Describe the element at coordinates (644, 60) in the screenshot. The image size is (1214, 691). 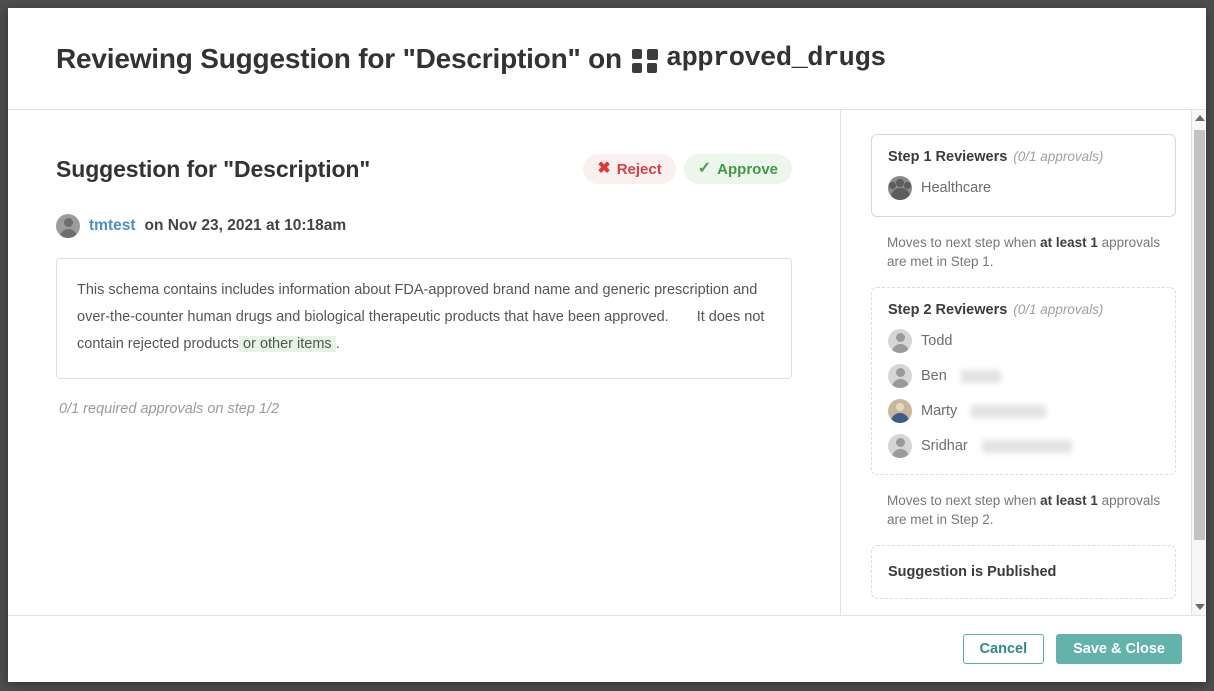
I see `grid-icon` at that location.